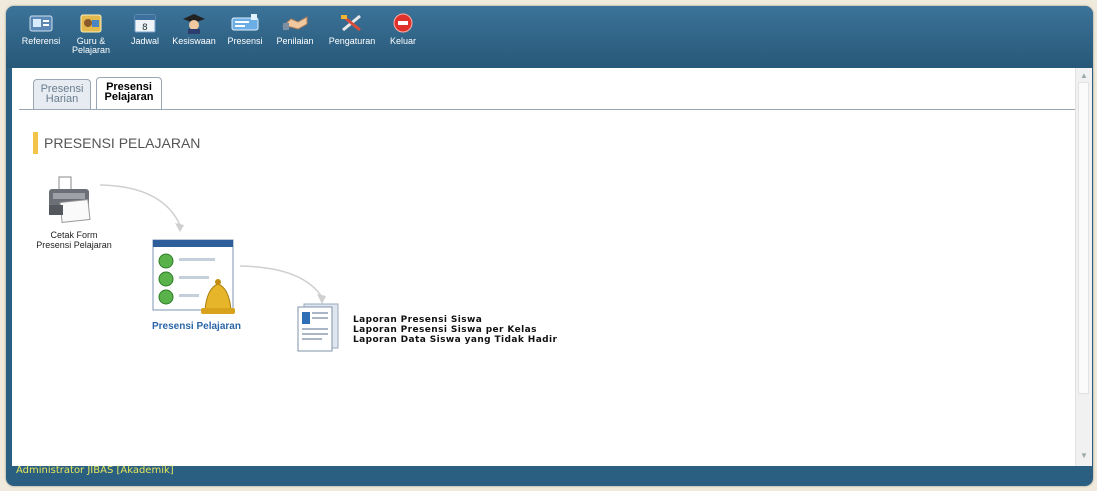  Describe the element at coordinates (95, 470) in the screenshot. I see `status-bar-user: Administrator JIBAS [Akademik]` at that location.